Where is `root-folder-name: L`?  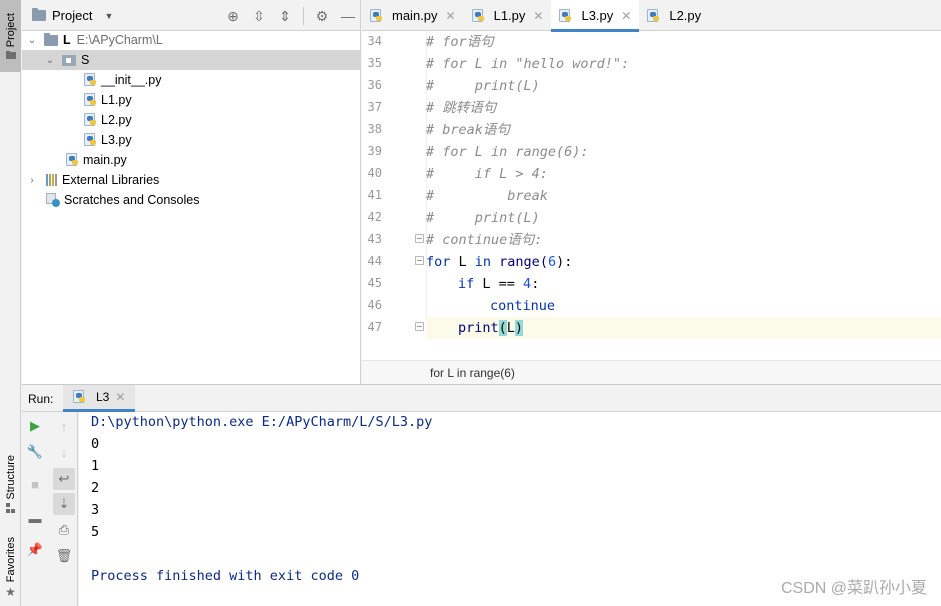 root-folder-name: L is located at coordinates (67, 40).